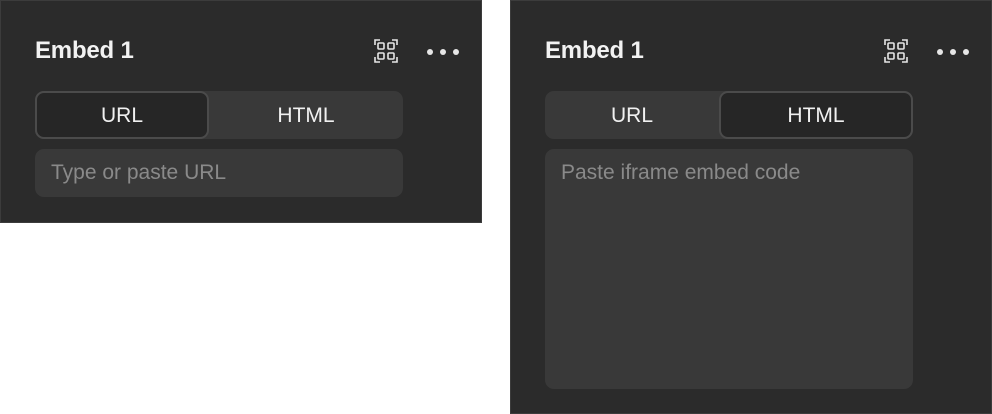 The image size is (992, 414). Describe the element at coordinates (219, 173) in the screenshot. I see `url-input` at that location.